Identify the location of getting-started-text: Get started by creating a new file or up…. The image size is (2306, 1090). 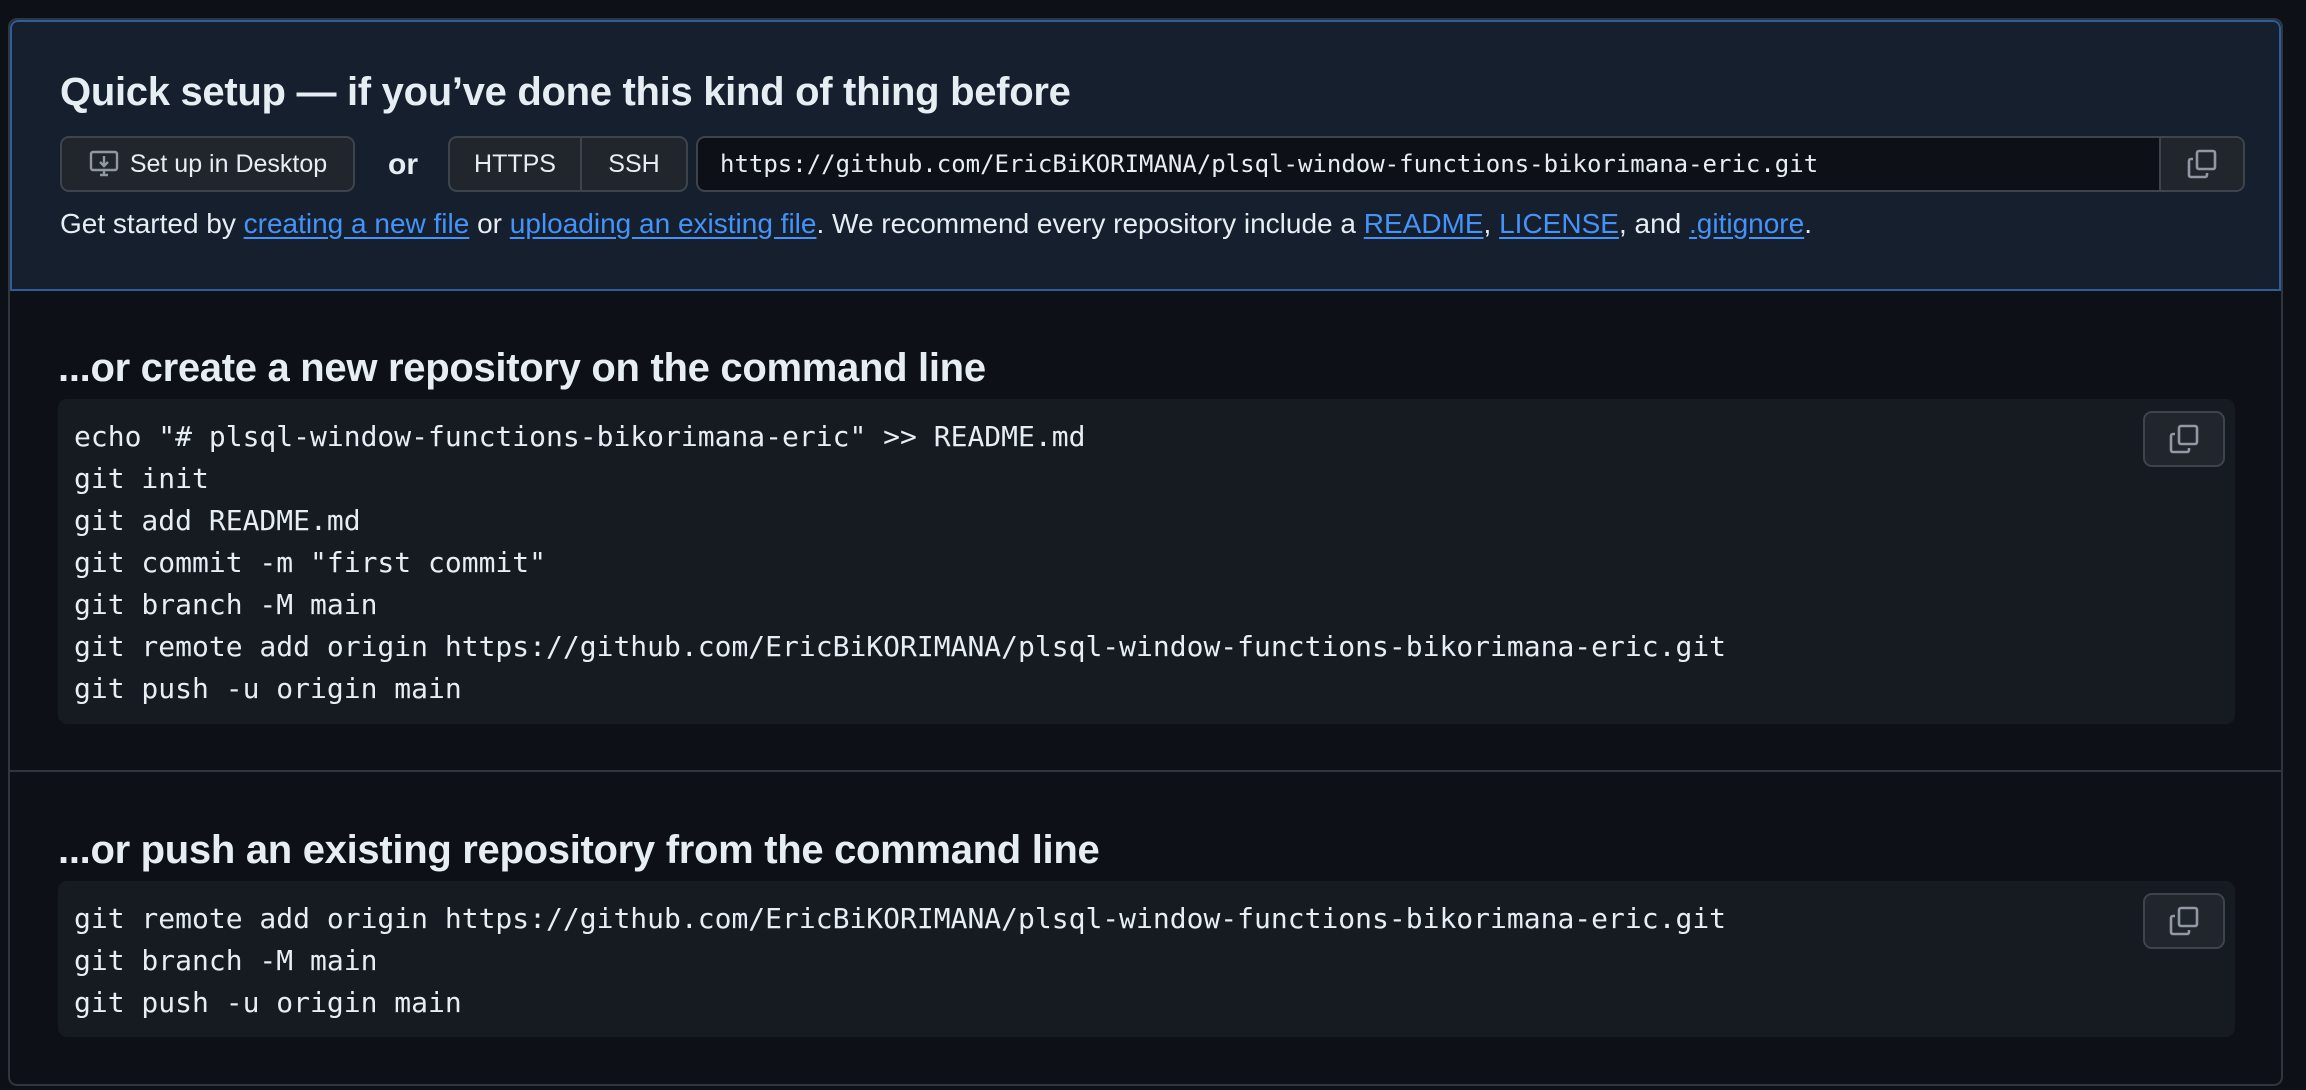
(936, 224).